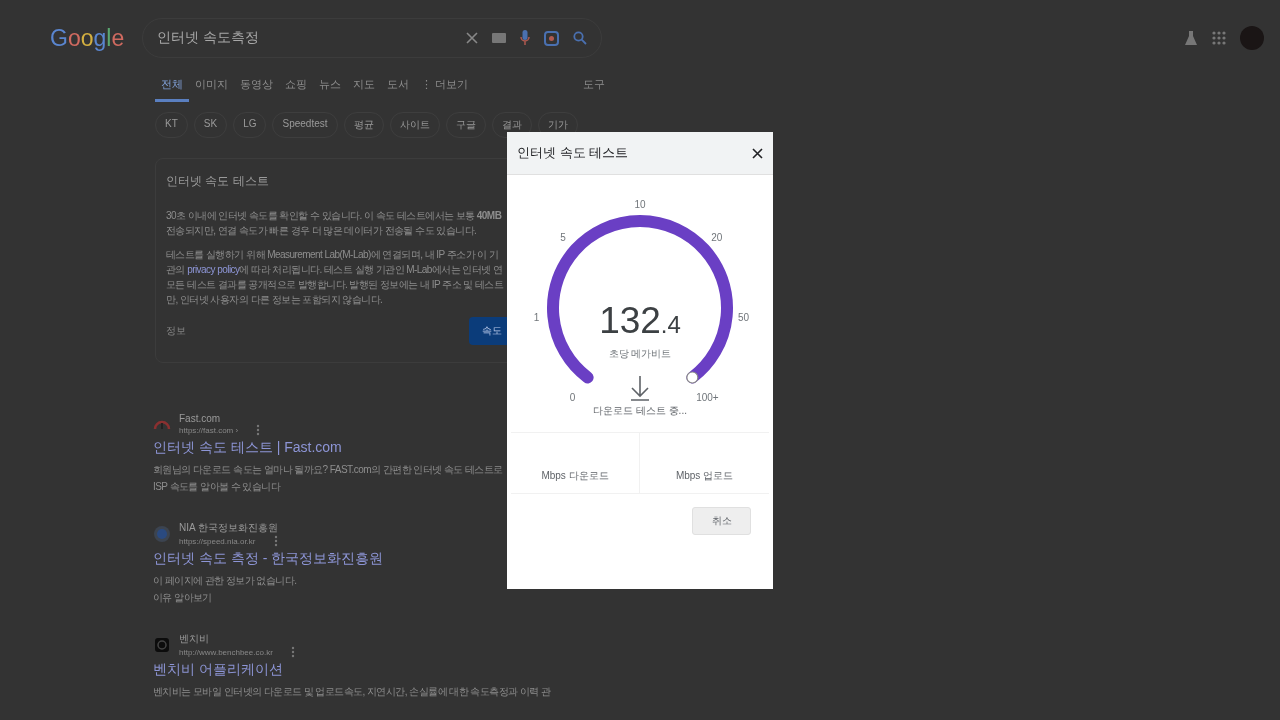  I want to click on globe-icon, so click(162, 534).